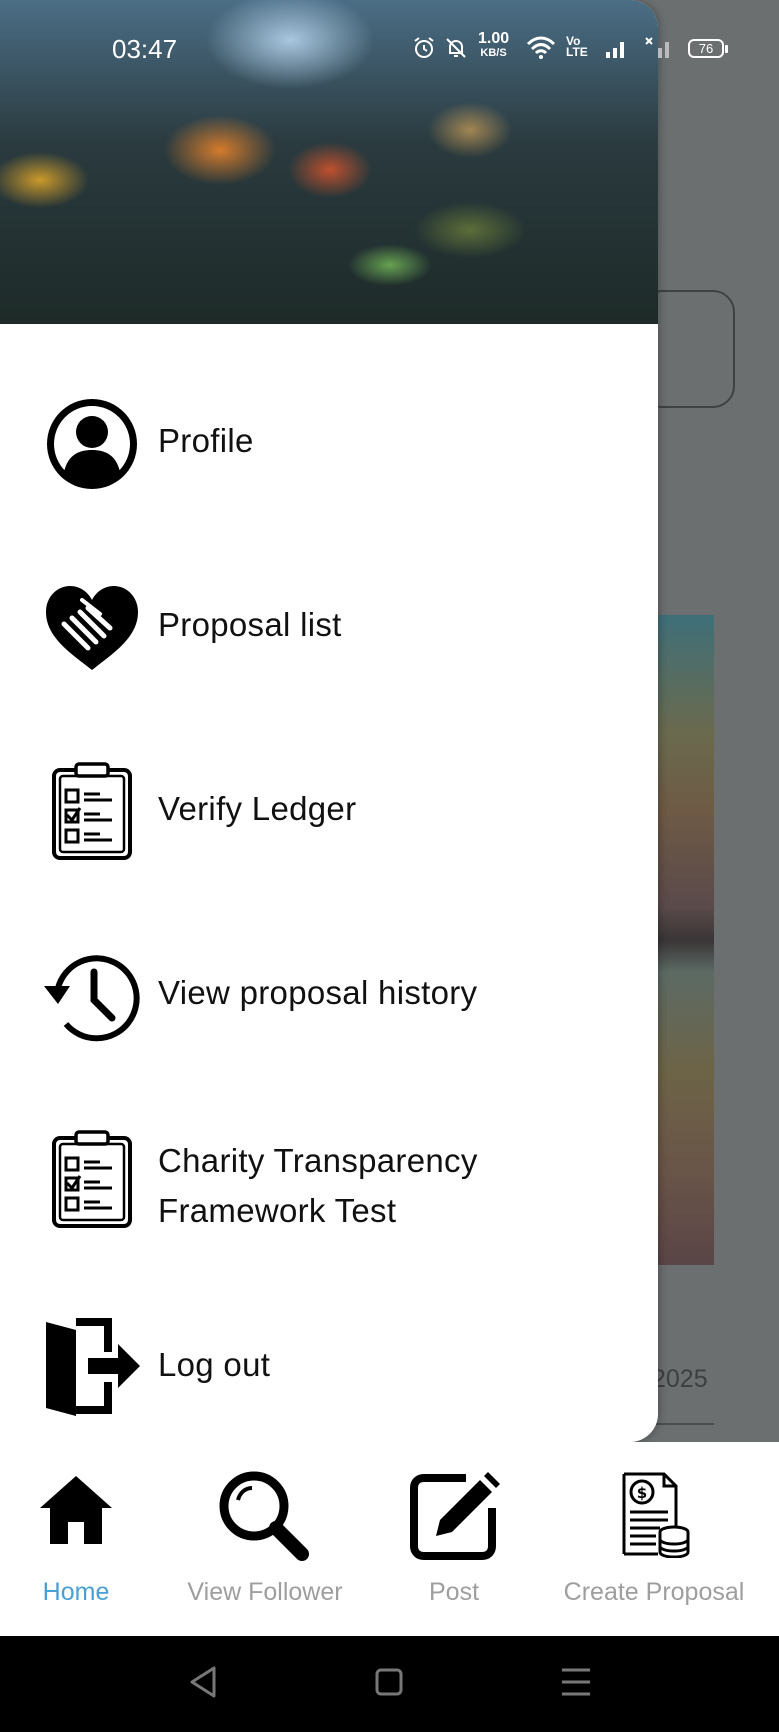  Describe the element at coordinates (214, 1364) in the screenshot. I see `drawer-item-label: Log out` at that location.